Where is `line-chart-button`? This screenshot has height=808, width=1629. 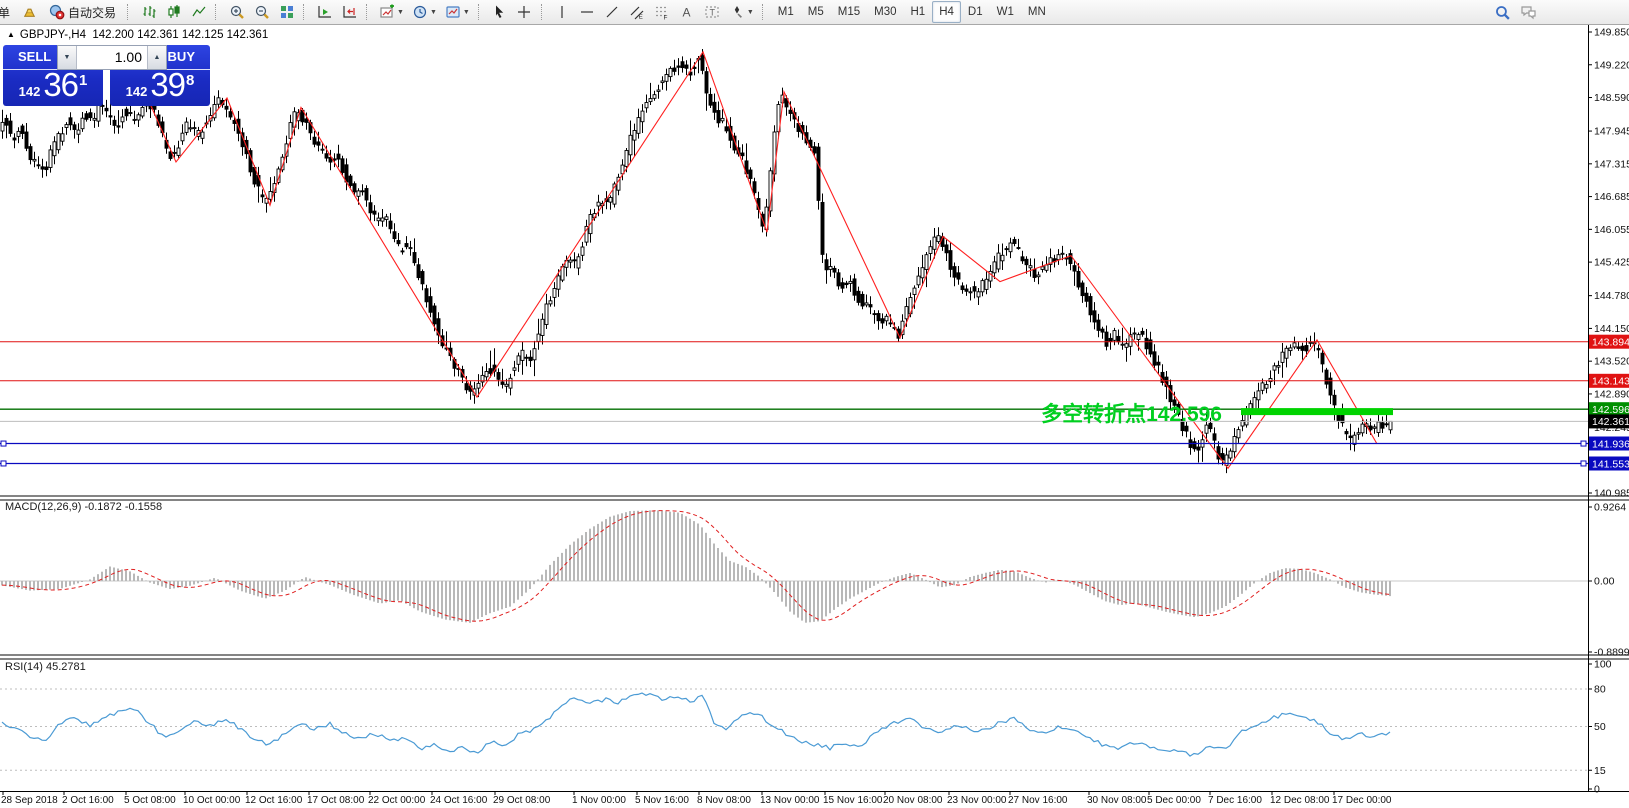
line-chart-button is located at coordinates (198, 12).